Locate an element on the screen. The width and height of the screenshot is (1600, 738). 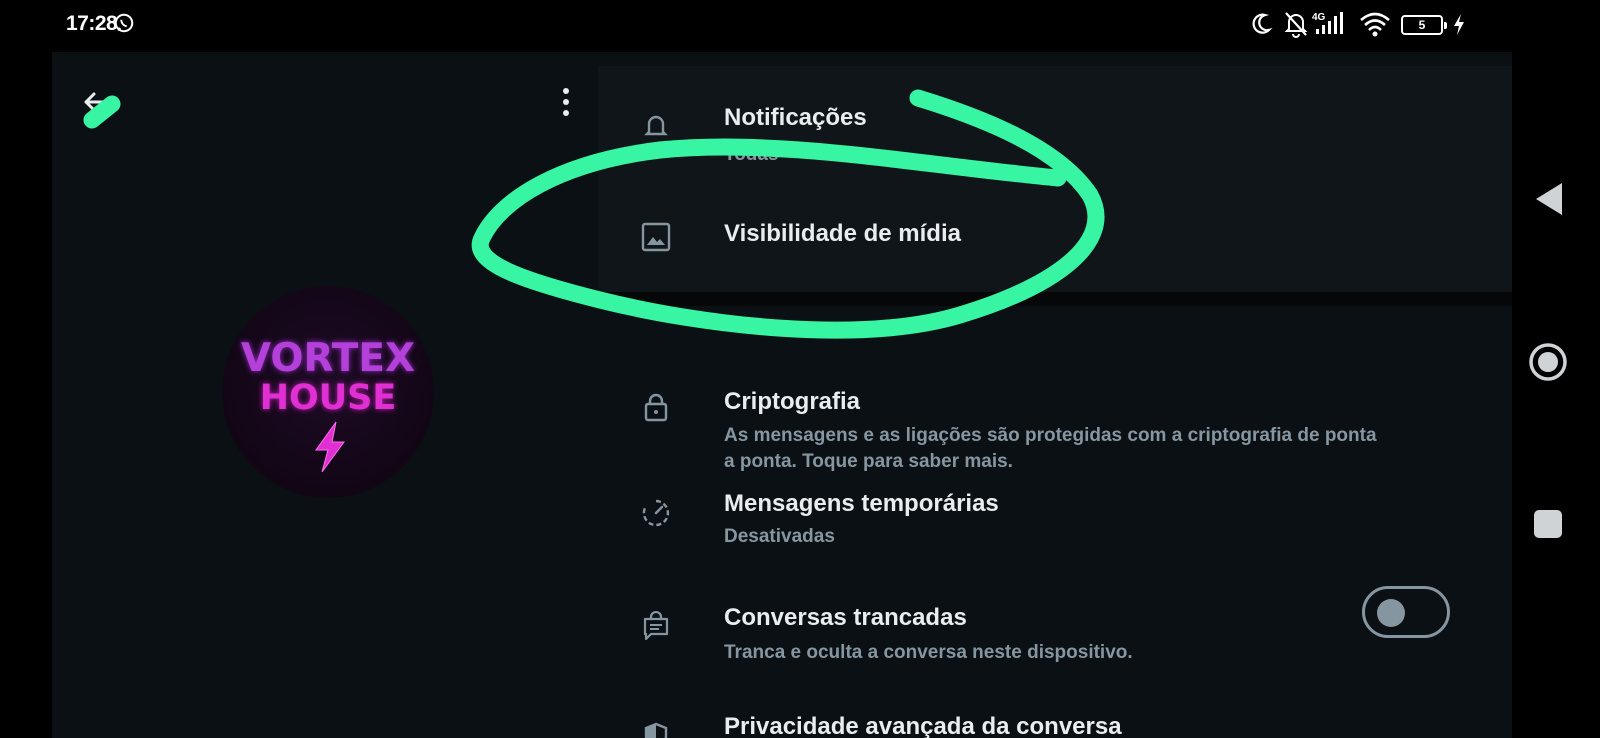
shield-icon is located at coordinates (656, 730).